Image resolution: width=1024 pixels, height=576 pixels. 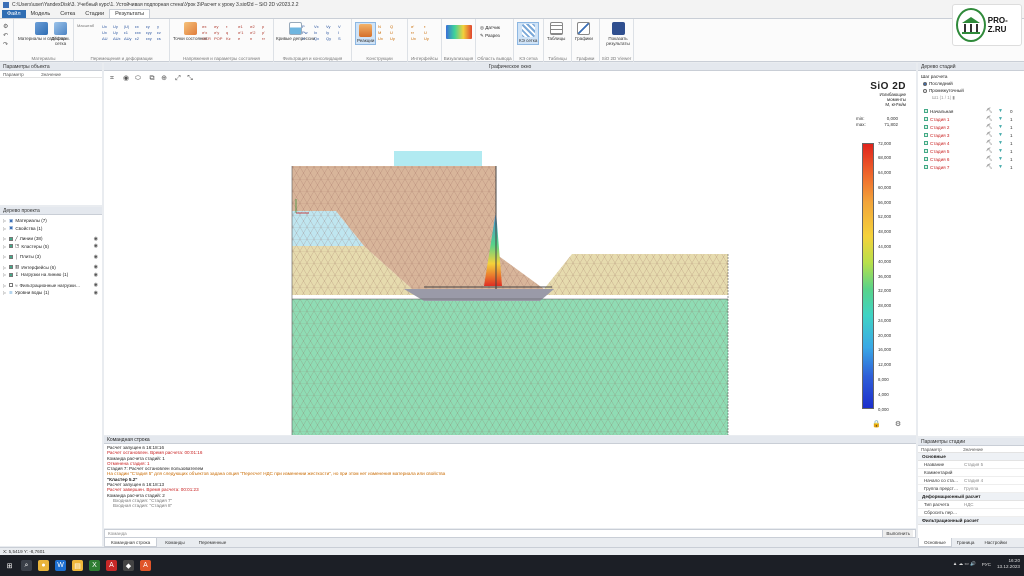 I want to click on charts-button: Графики, so click(x=584, y=31).